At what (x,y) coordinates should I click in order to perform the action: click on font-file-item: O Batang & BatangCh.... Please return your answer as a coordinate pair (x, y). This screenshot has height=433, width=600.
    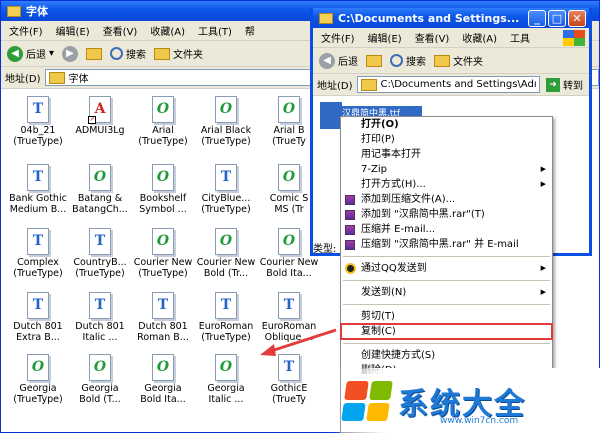
    Looking at the image, I should click on (100, 189).